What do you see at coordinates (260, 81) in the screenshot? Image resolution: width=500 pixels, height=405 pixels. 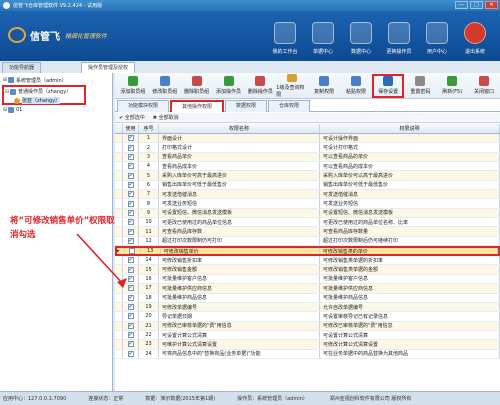 I see `toolbar-icon` at bounding box center [260, 81].